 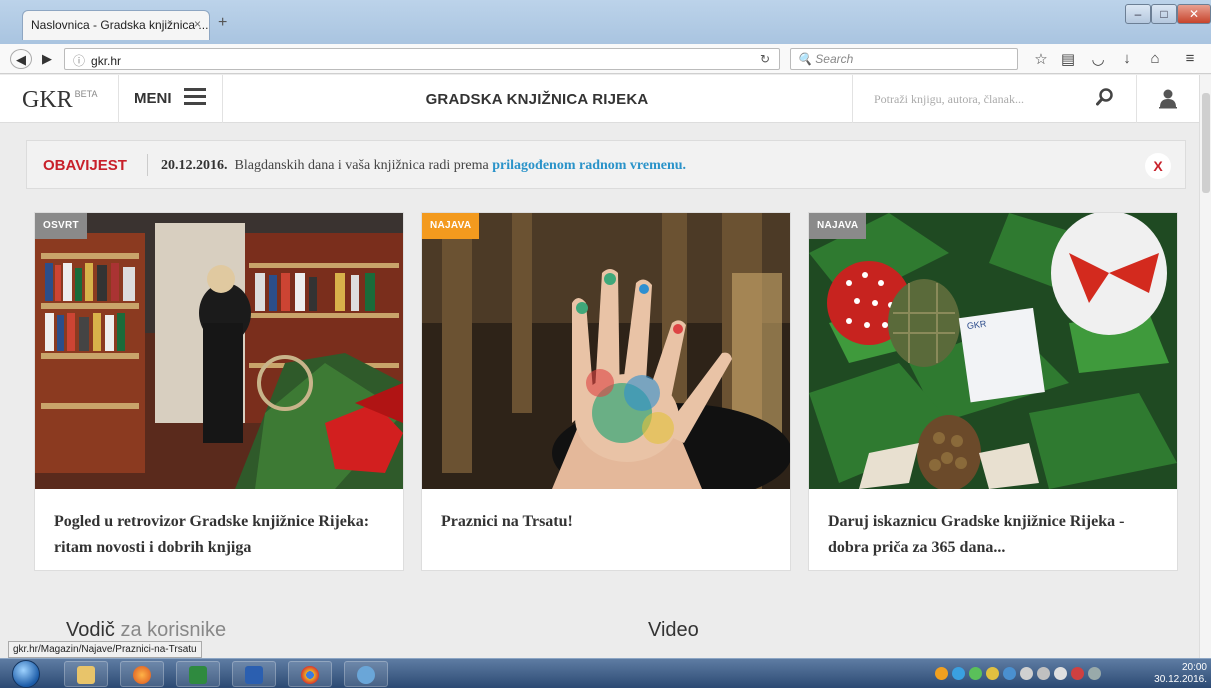 I want to click on word-taskbar-button, so click(x=254, y=674).